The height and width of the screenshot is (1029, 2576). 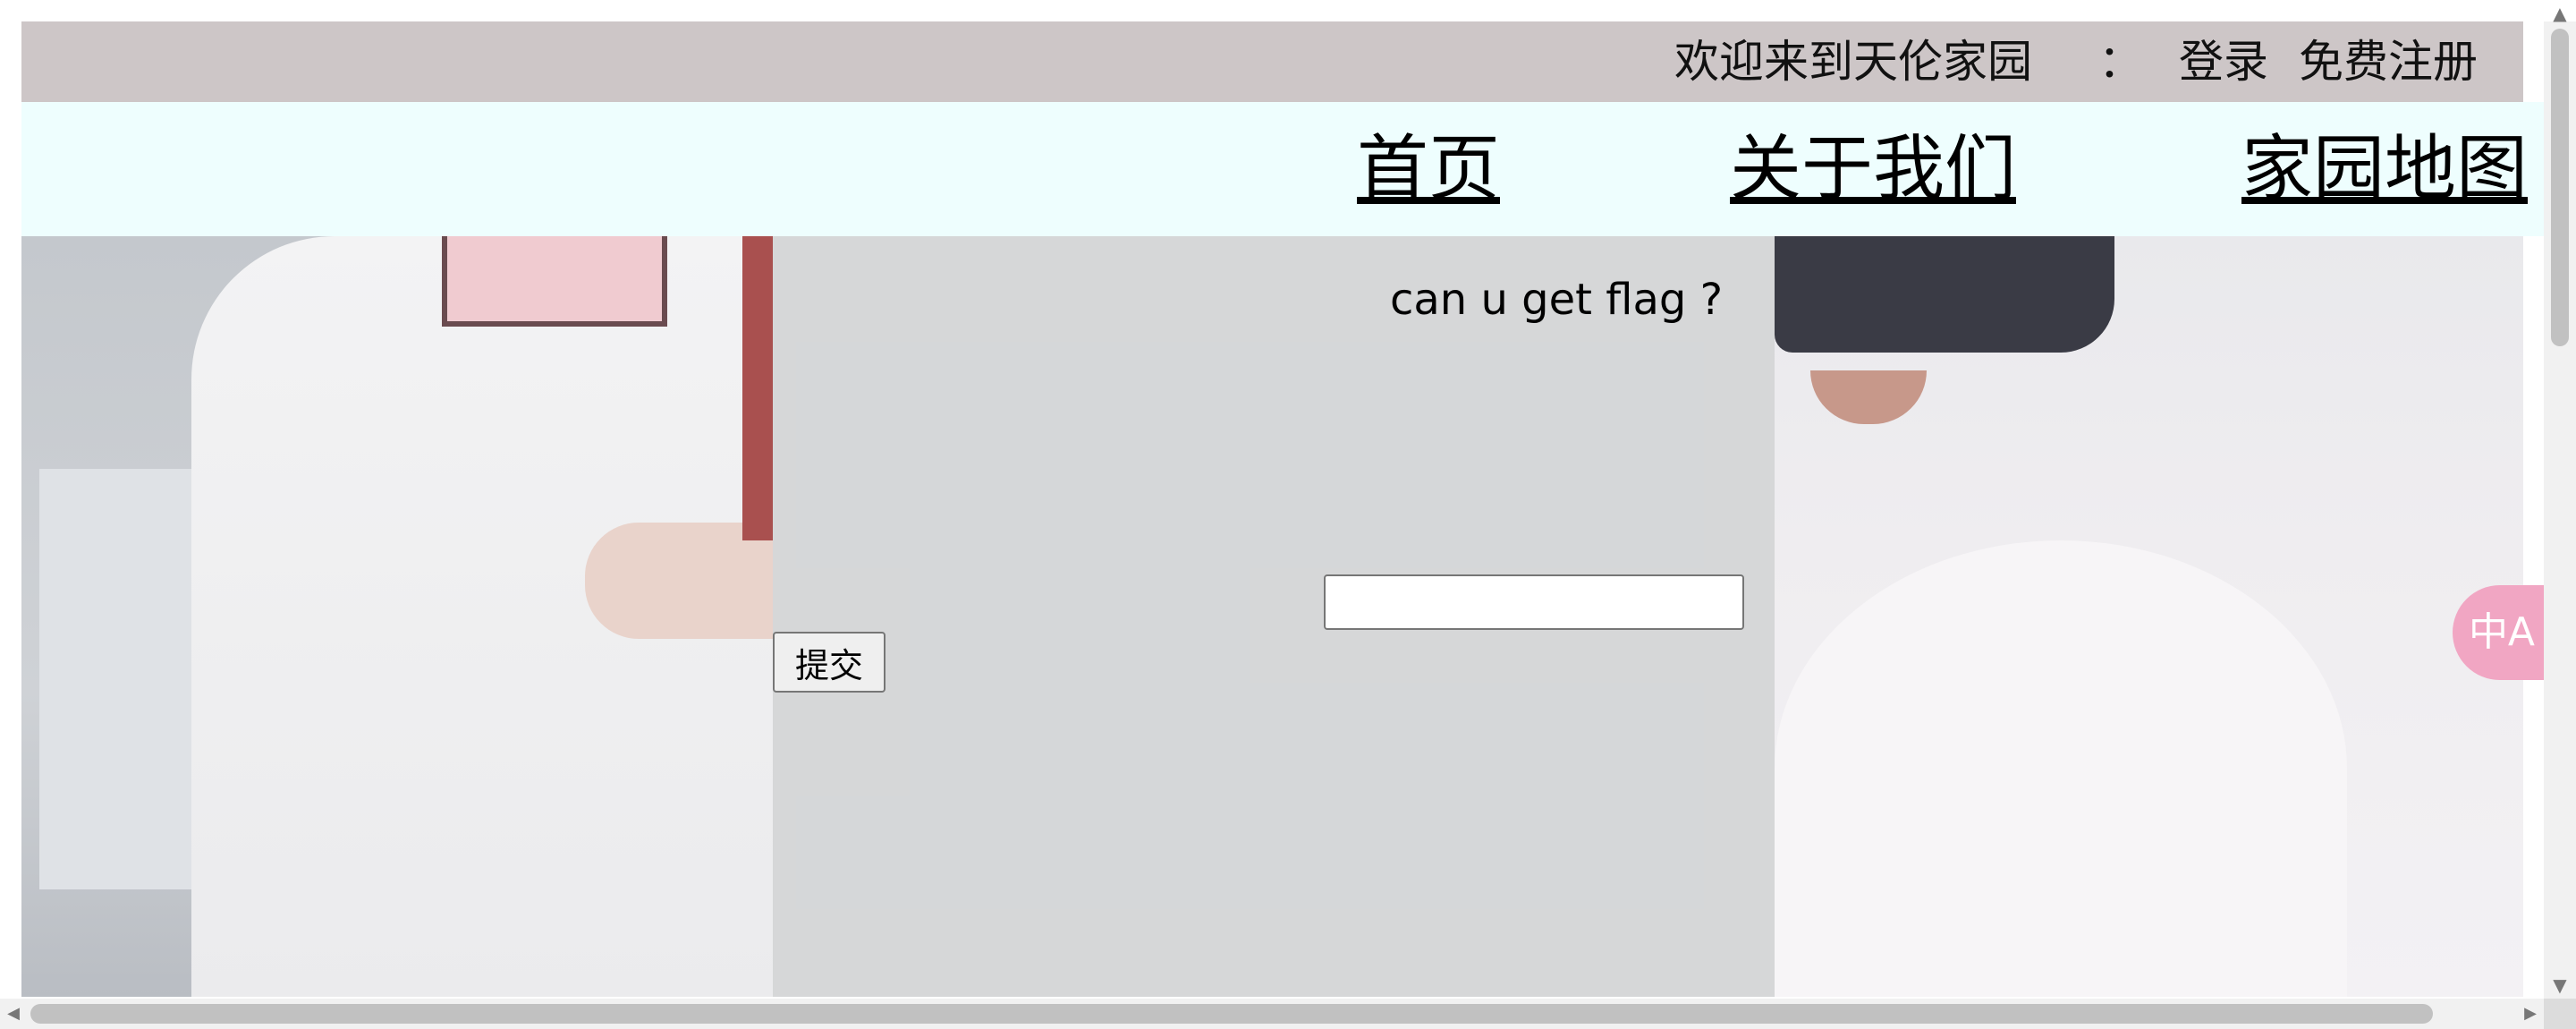 I want to click on top-bar: 欢迎来到天伦家园 ： 登录 免费注册, so click(x=1272, y=61).